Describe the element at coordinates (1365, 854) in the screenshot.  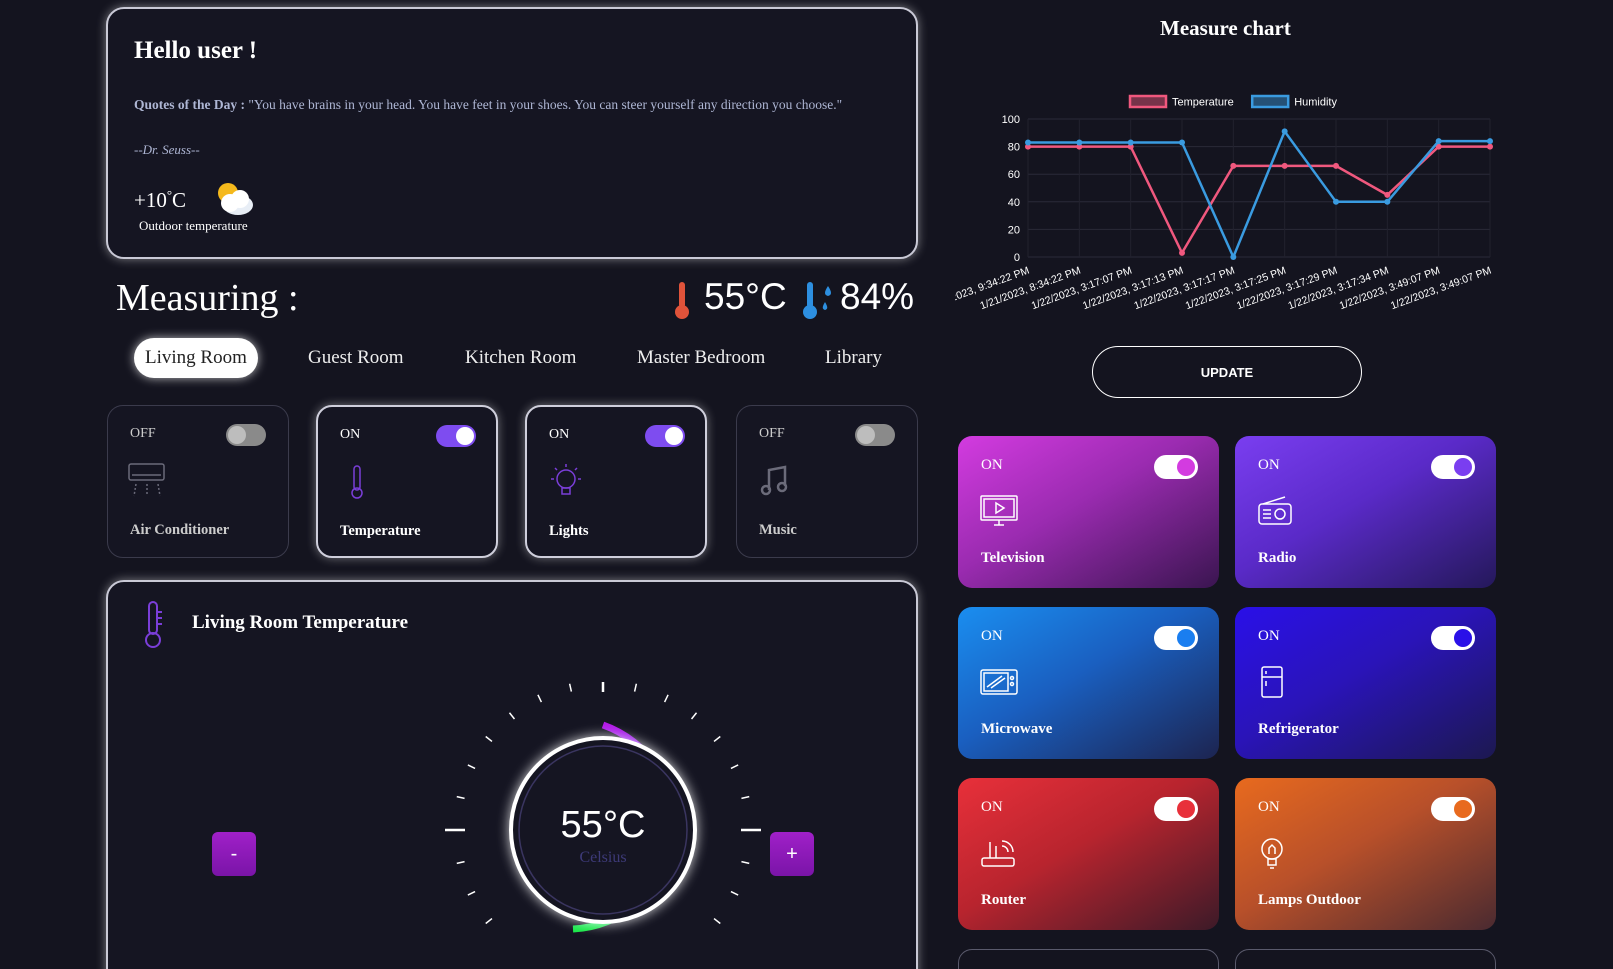
I see `card-lamps-outdoor: ON Lamps Outdoor` at that location.